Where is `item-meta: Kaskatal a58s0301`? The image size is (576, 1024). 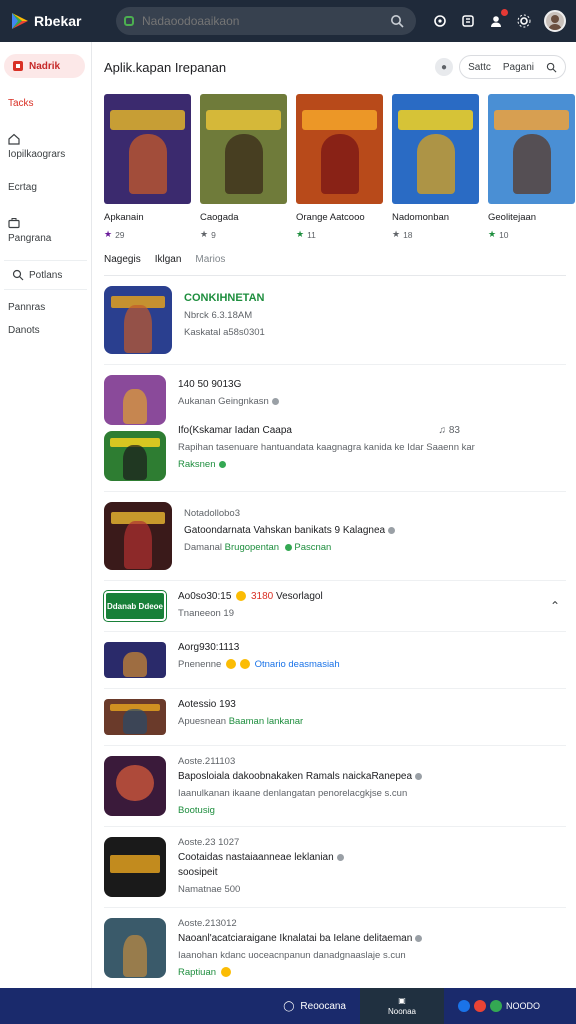
item-meta: Kaskatal a58s0301 is located at coordinates (224, 332).